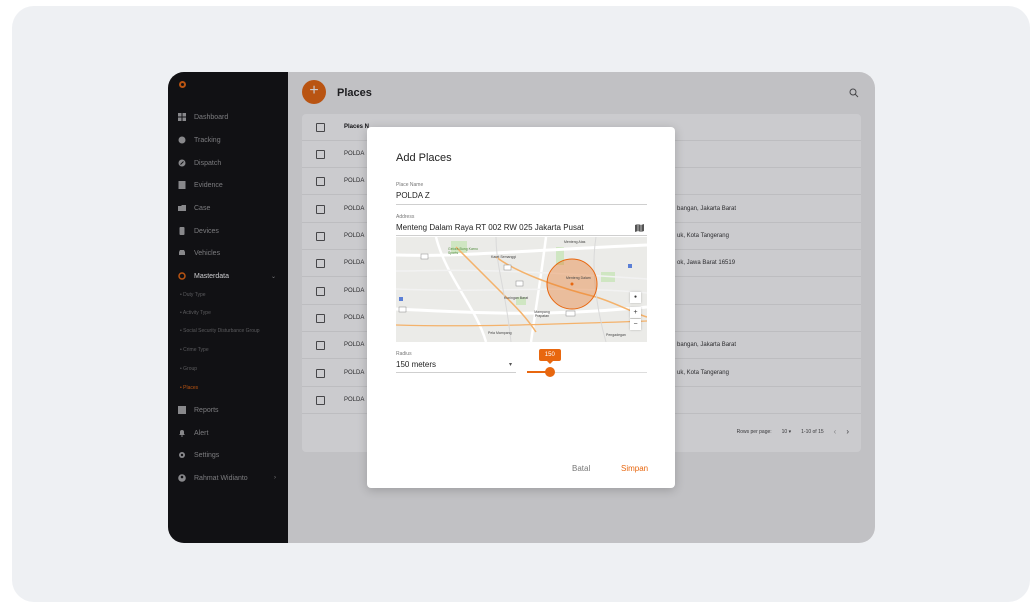  What do you see at coordinates (416, 364) in the screenshot?
I see `radius-select-value: 150 meters` at bounding box center [416, 364].